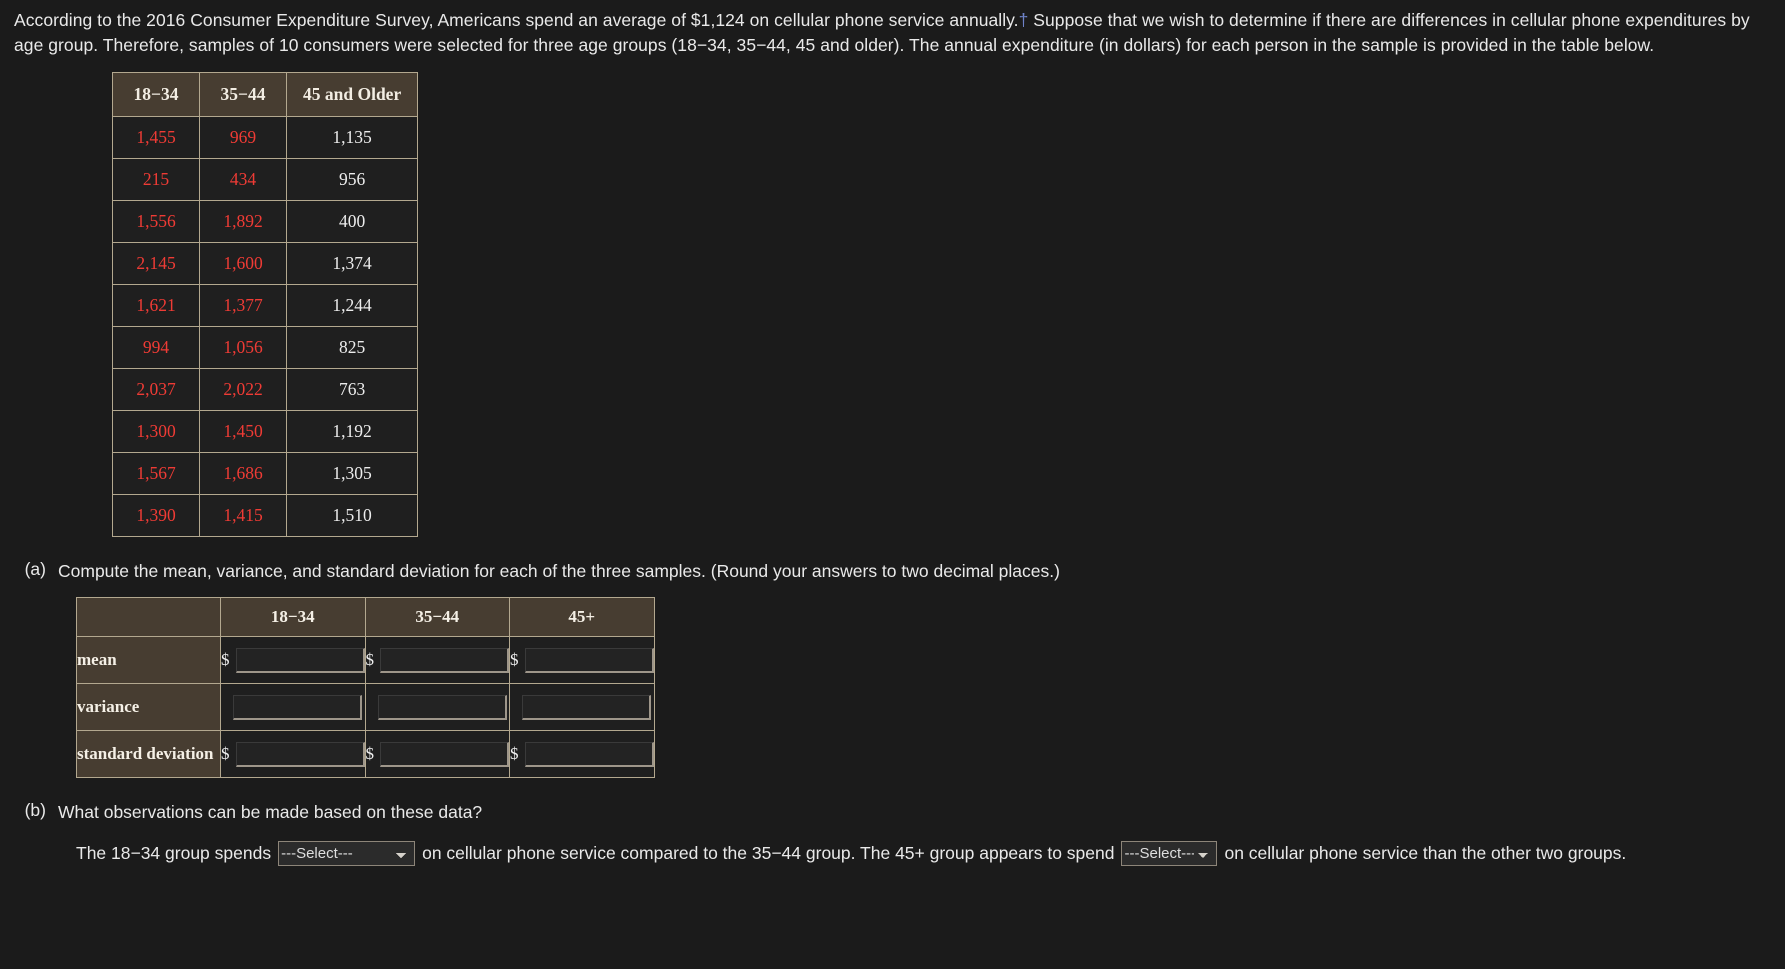 This screenshot has width=1785, height=969. What do you see at coordinates (582, 617) in the screenshot?
I see `answer-column-header-45-plus: 45+` at bounding box center [582, 617].